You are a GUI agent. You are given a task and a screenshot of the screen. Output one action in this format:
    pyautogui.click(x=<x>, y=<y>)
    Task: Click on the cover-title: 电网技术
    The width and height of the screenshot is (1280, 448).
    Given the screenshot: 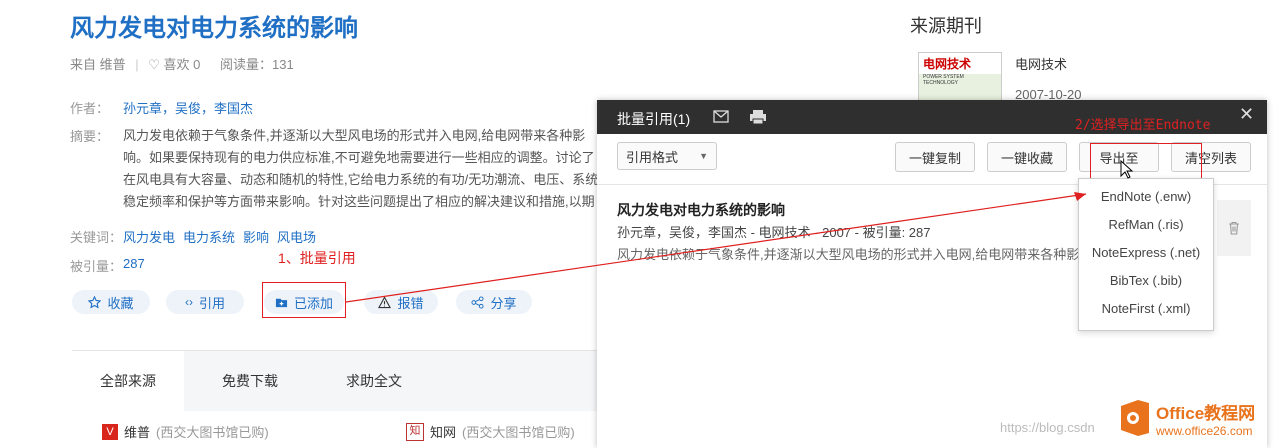 What is the action you would take?
    pyautogui.click(x=960, y=63)
    